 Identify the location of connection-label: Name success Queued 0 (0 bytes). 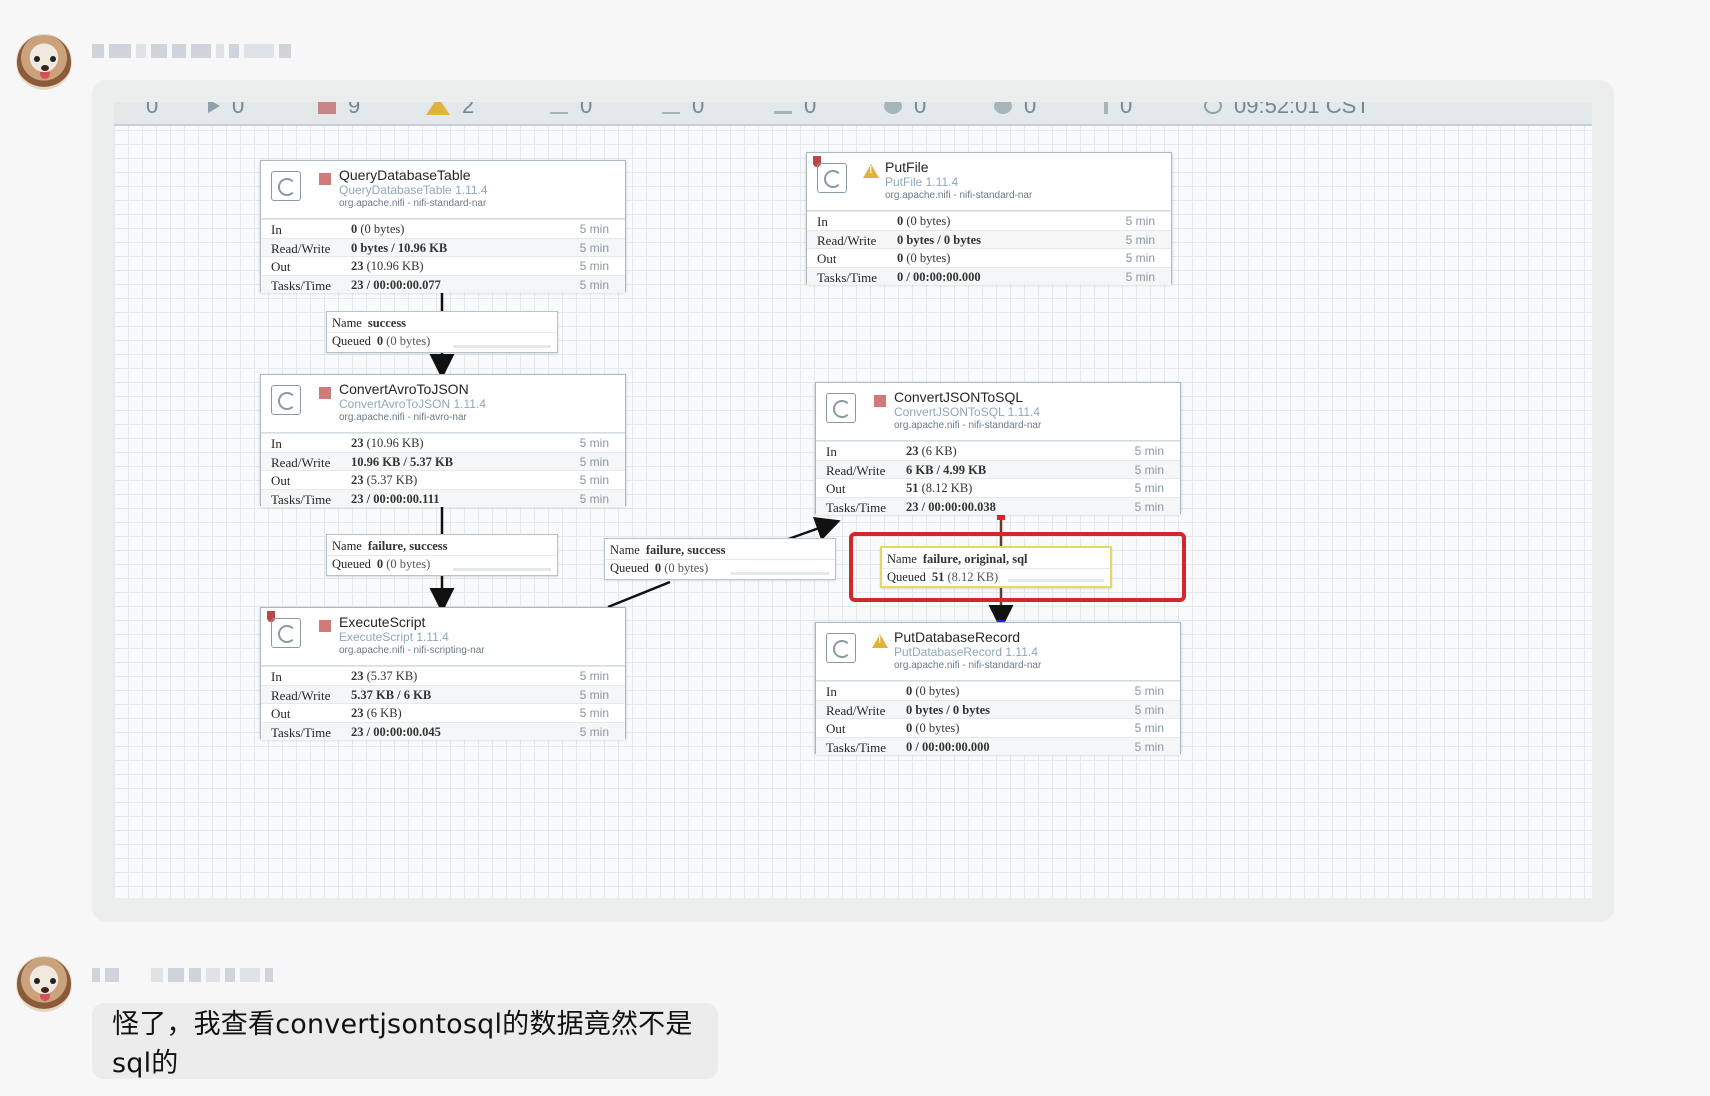
(442, 332).